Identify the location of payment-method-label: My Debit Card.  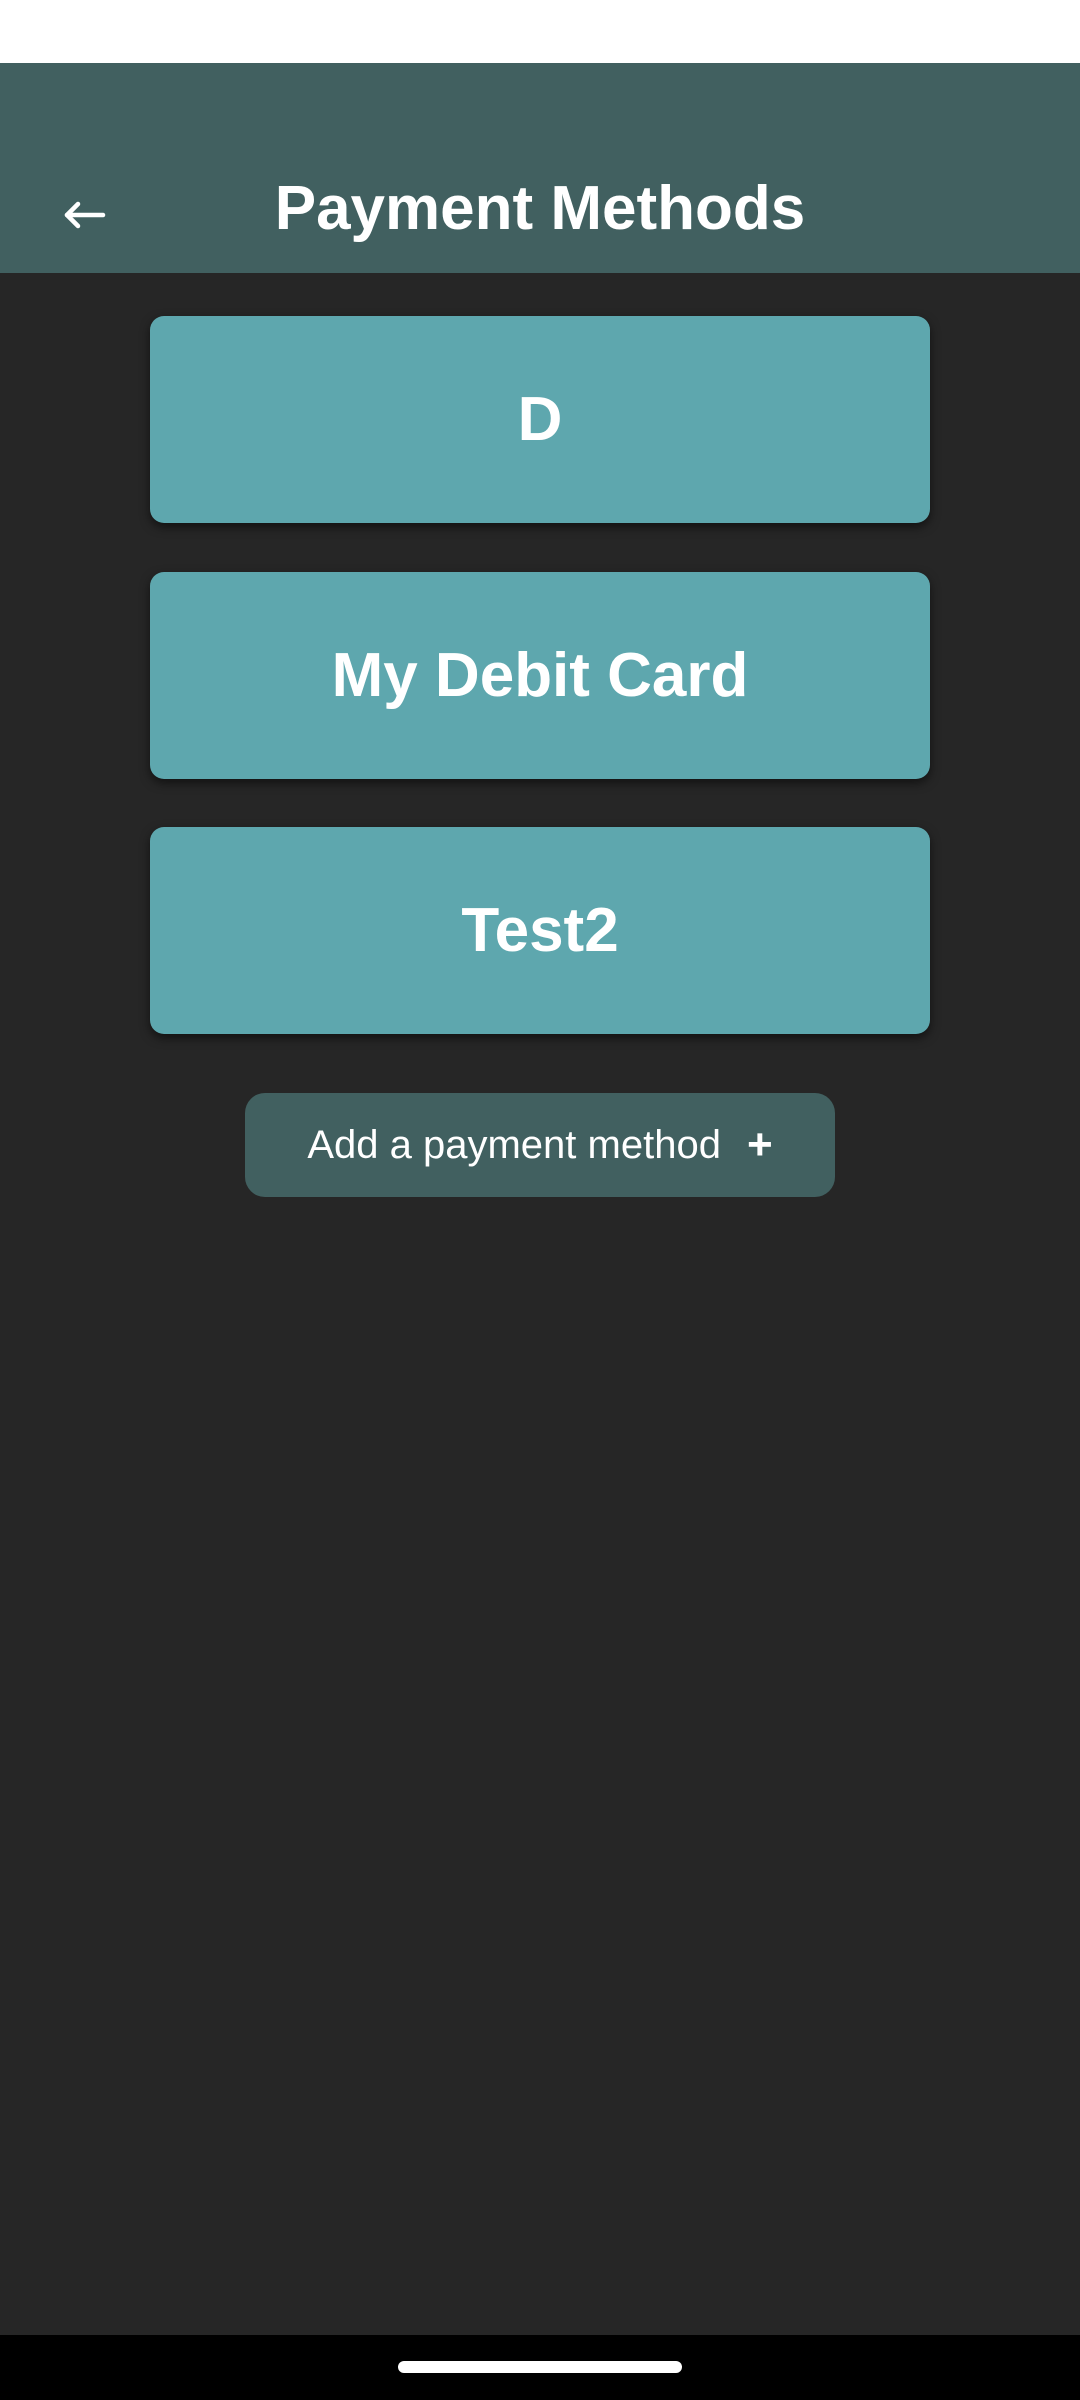
(540, 675).